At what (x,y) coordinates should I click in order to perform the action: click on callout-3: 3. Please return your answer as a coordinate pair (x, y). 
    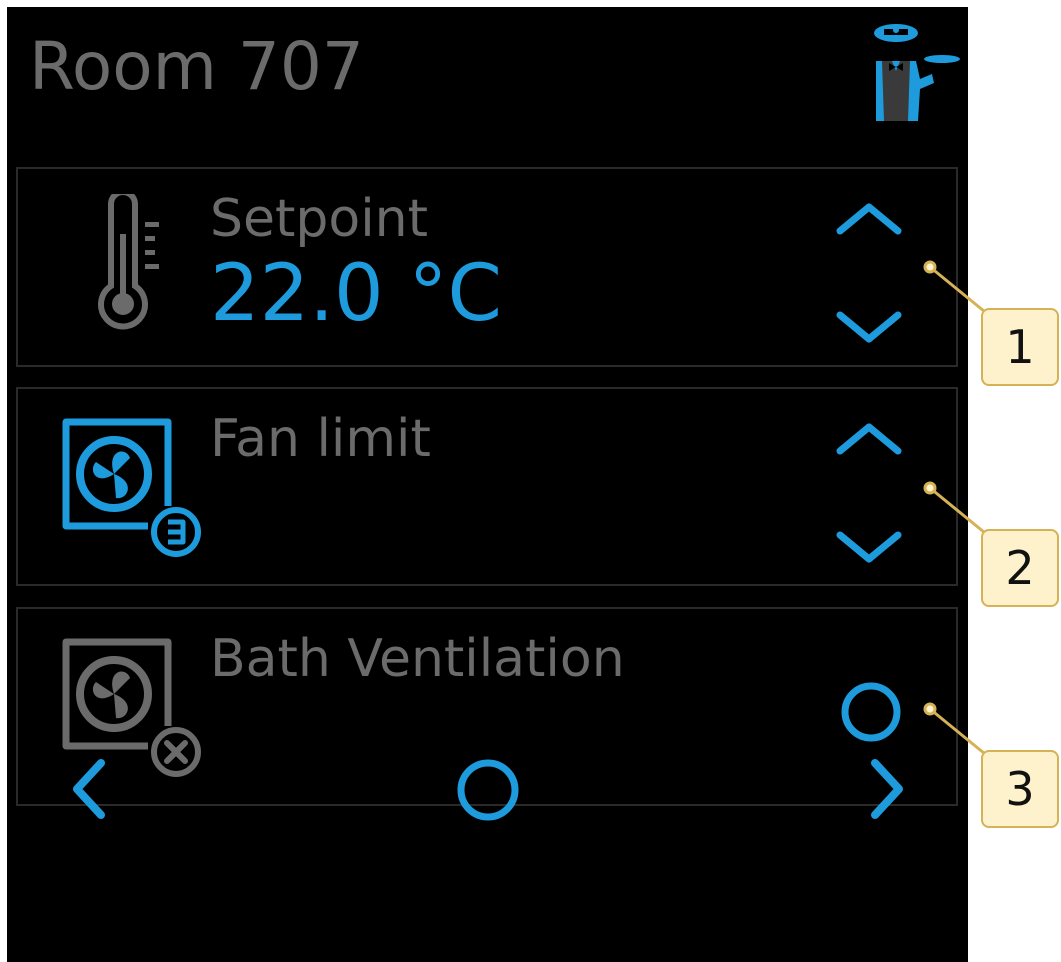
    Looking at the image, I should click on (1020, 789).